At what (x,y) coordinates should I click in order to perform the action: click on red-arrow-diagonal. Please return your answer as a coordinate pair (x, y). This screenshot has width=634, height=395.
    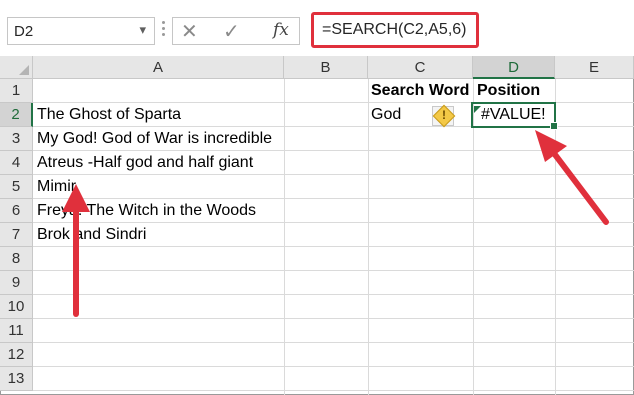
    Looking at the image, I should click on (572, 177).